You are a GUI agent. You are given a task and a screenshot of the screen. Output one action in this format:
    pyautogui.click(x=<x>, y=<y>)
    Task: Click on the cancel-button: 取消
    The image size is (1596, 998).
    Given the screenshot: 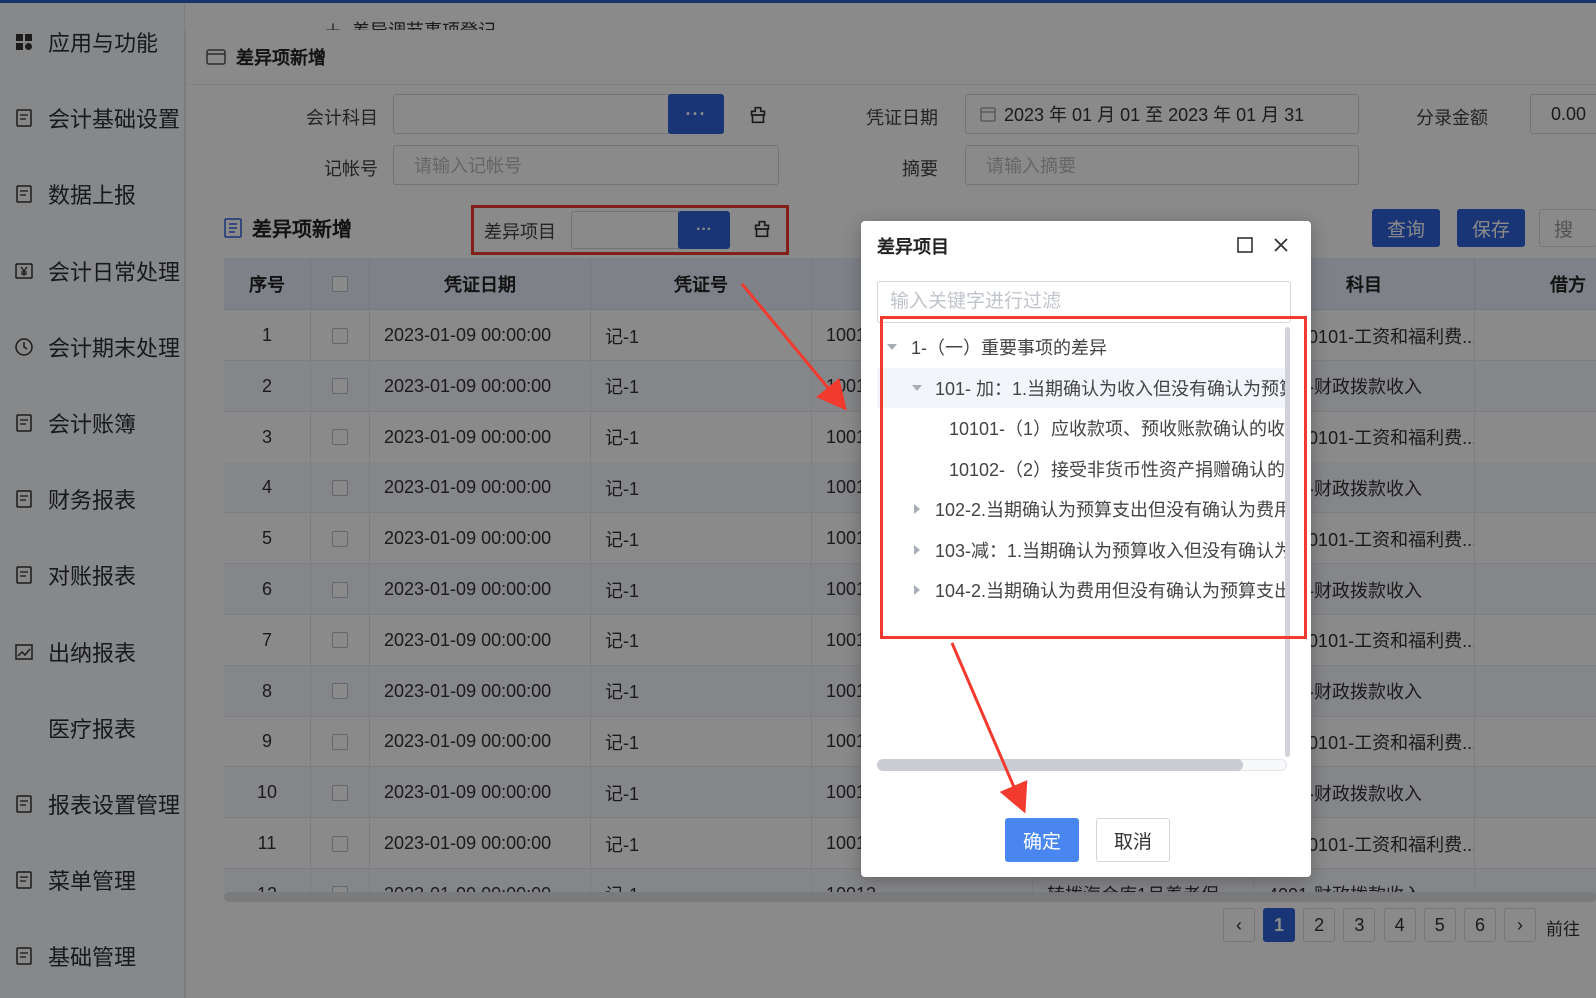 What is the action you would take?
    pyautogui.click(x=1133, y=840)
    